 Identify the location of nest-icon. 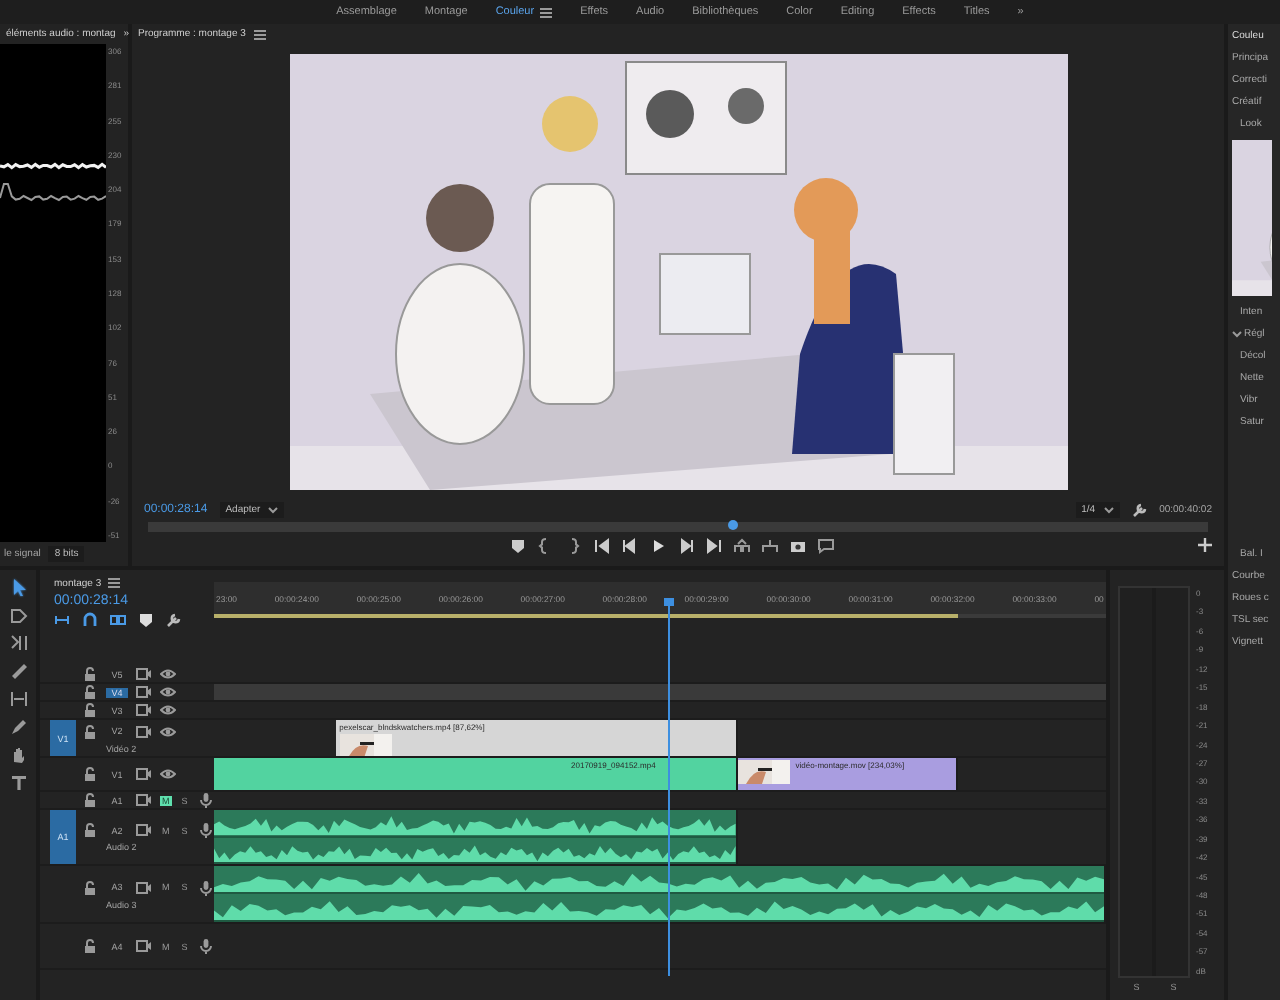
(62, 620).